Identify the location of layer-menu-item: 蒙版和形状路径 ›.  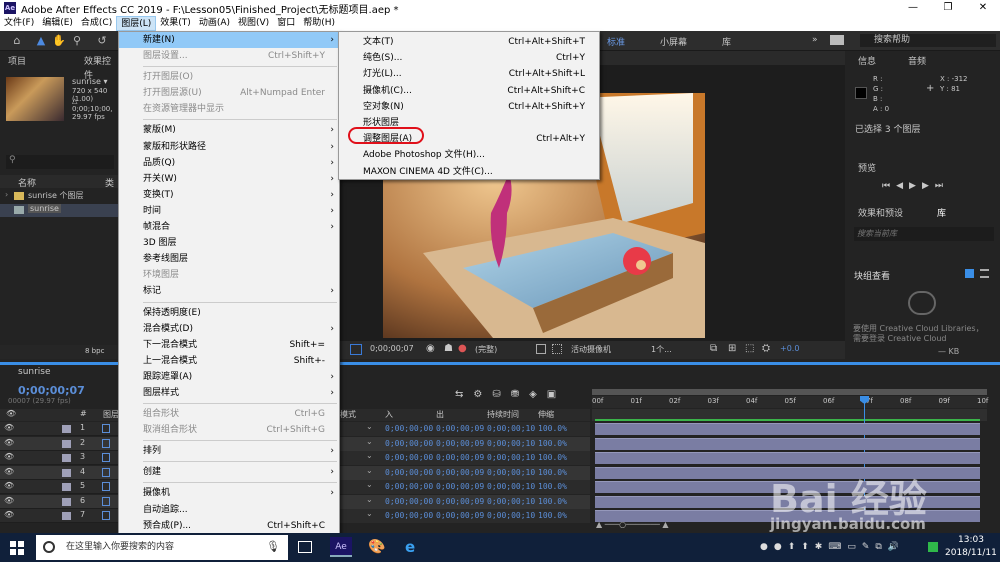
(229, 147).